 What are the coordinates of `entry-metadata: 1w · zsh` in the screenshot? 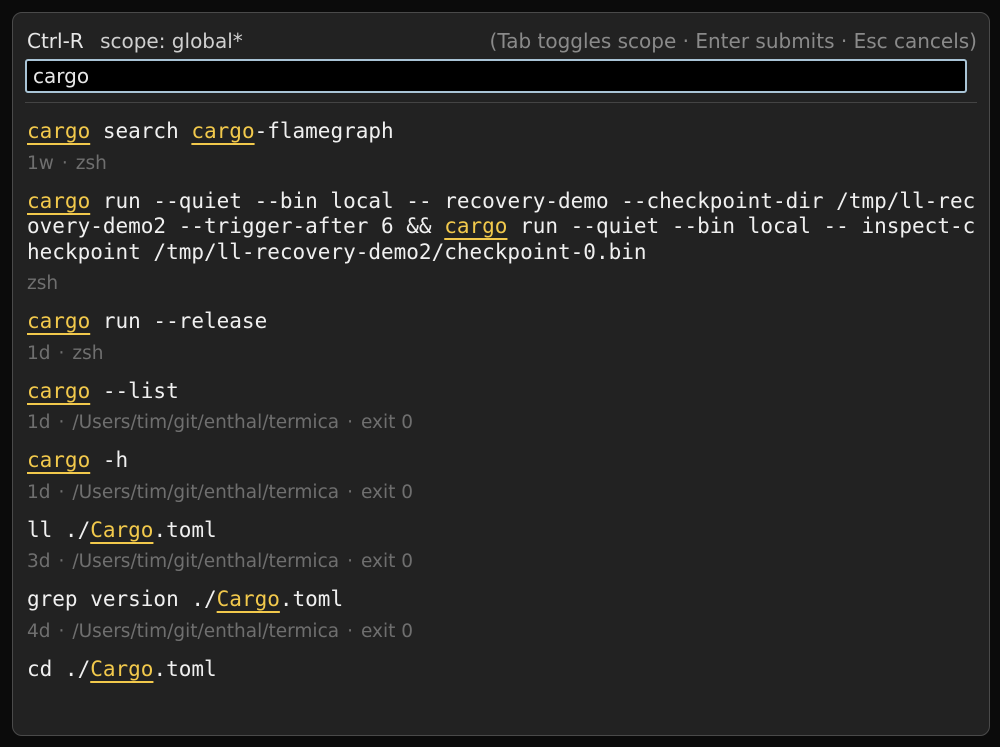 It's located at (502, 164).